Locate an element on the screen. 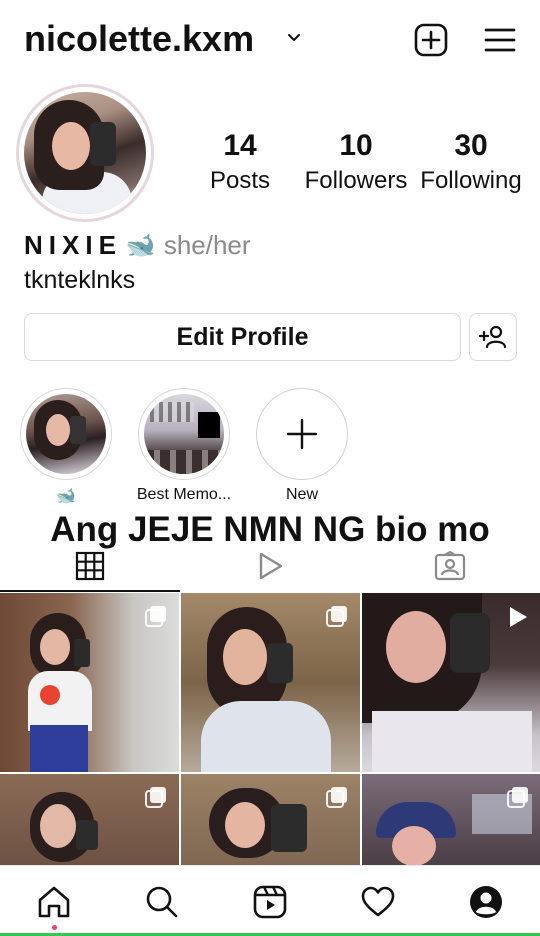  new-highlight-button: New is located at coordinates (302, 445).